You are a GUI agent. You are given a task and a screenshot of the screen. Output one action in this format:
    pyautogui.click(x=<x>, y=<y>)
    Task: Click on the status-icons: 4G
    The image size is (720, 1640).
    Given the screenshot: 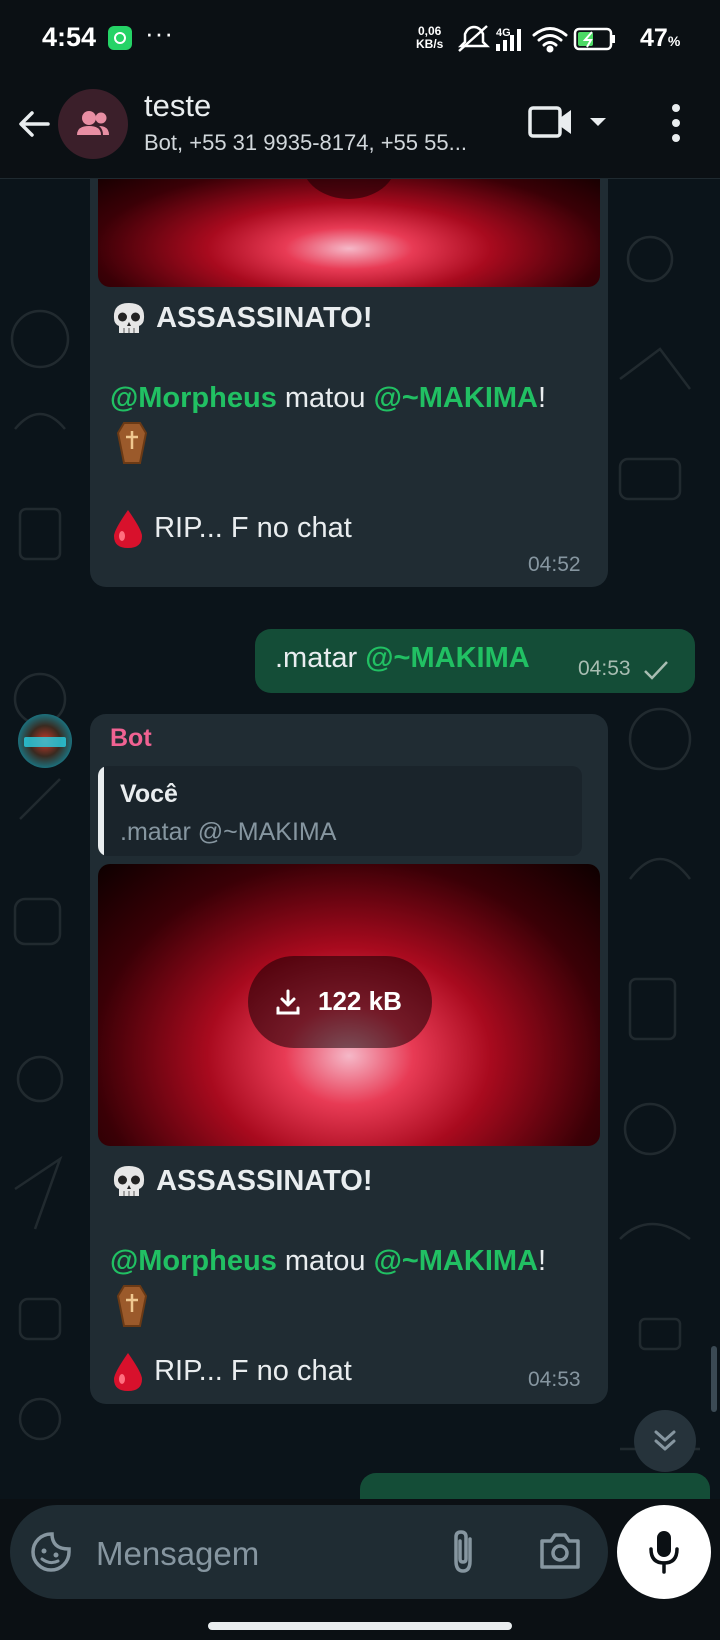 What is the action you would take?
    pyautogui.click(x=536, y=39)
    